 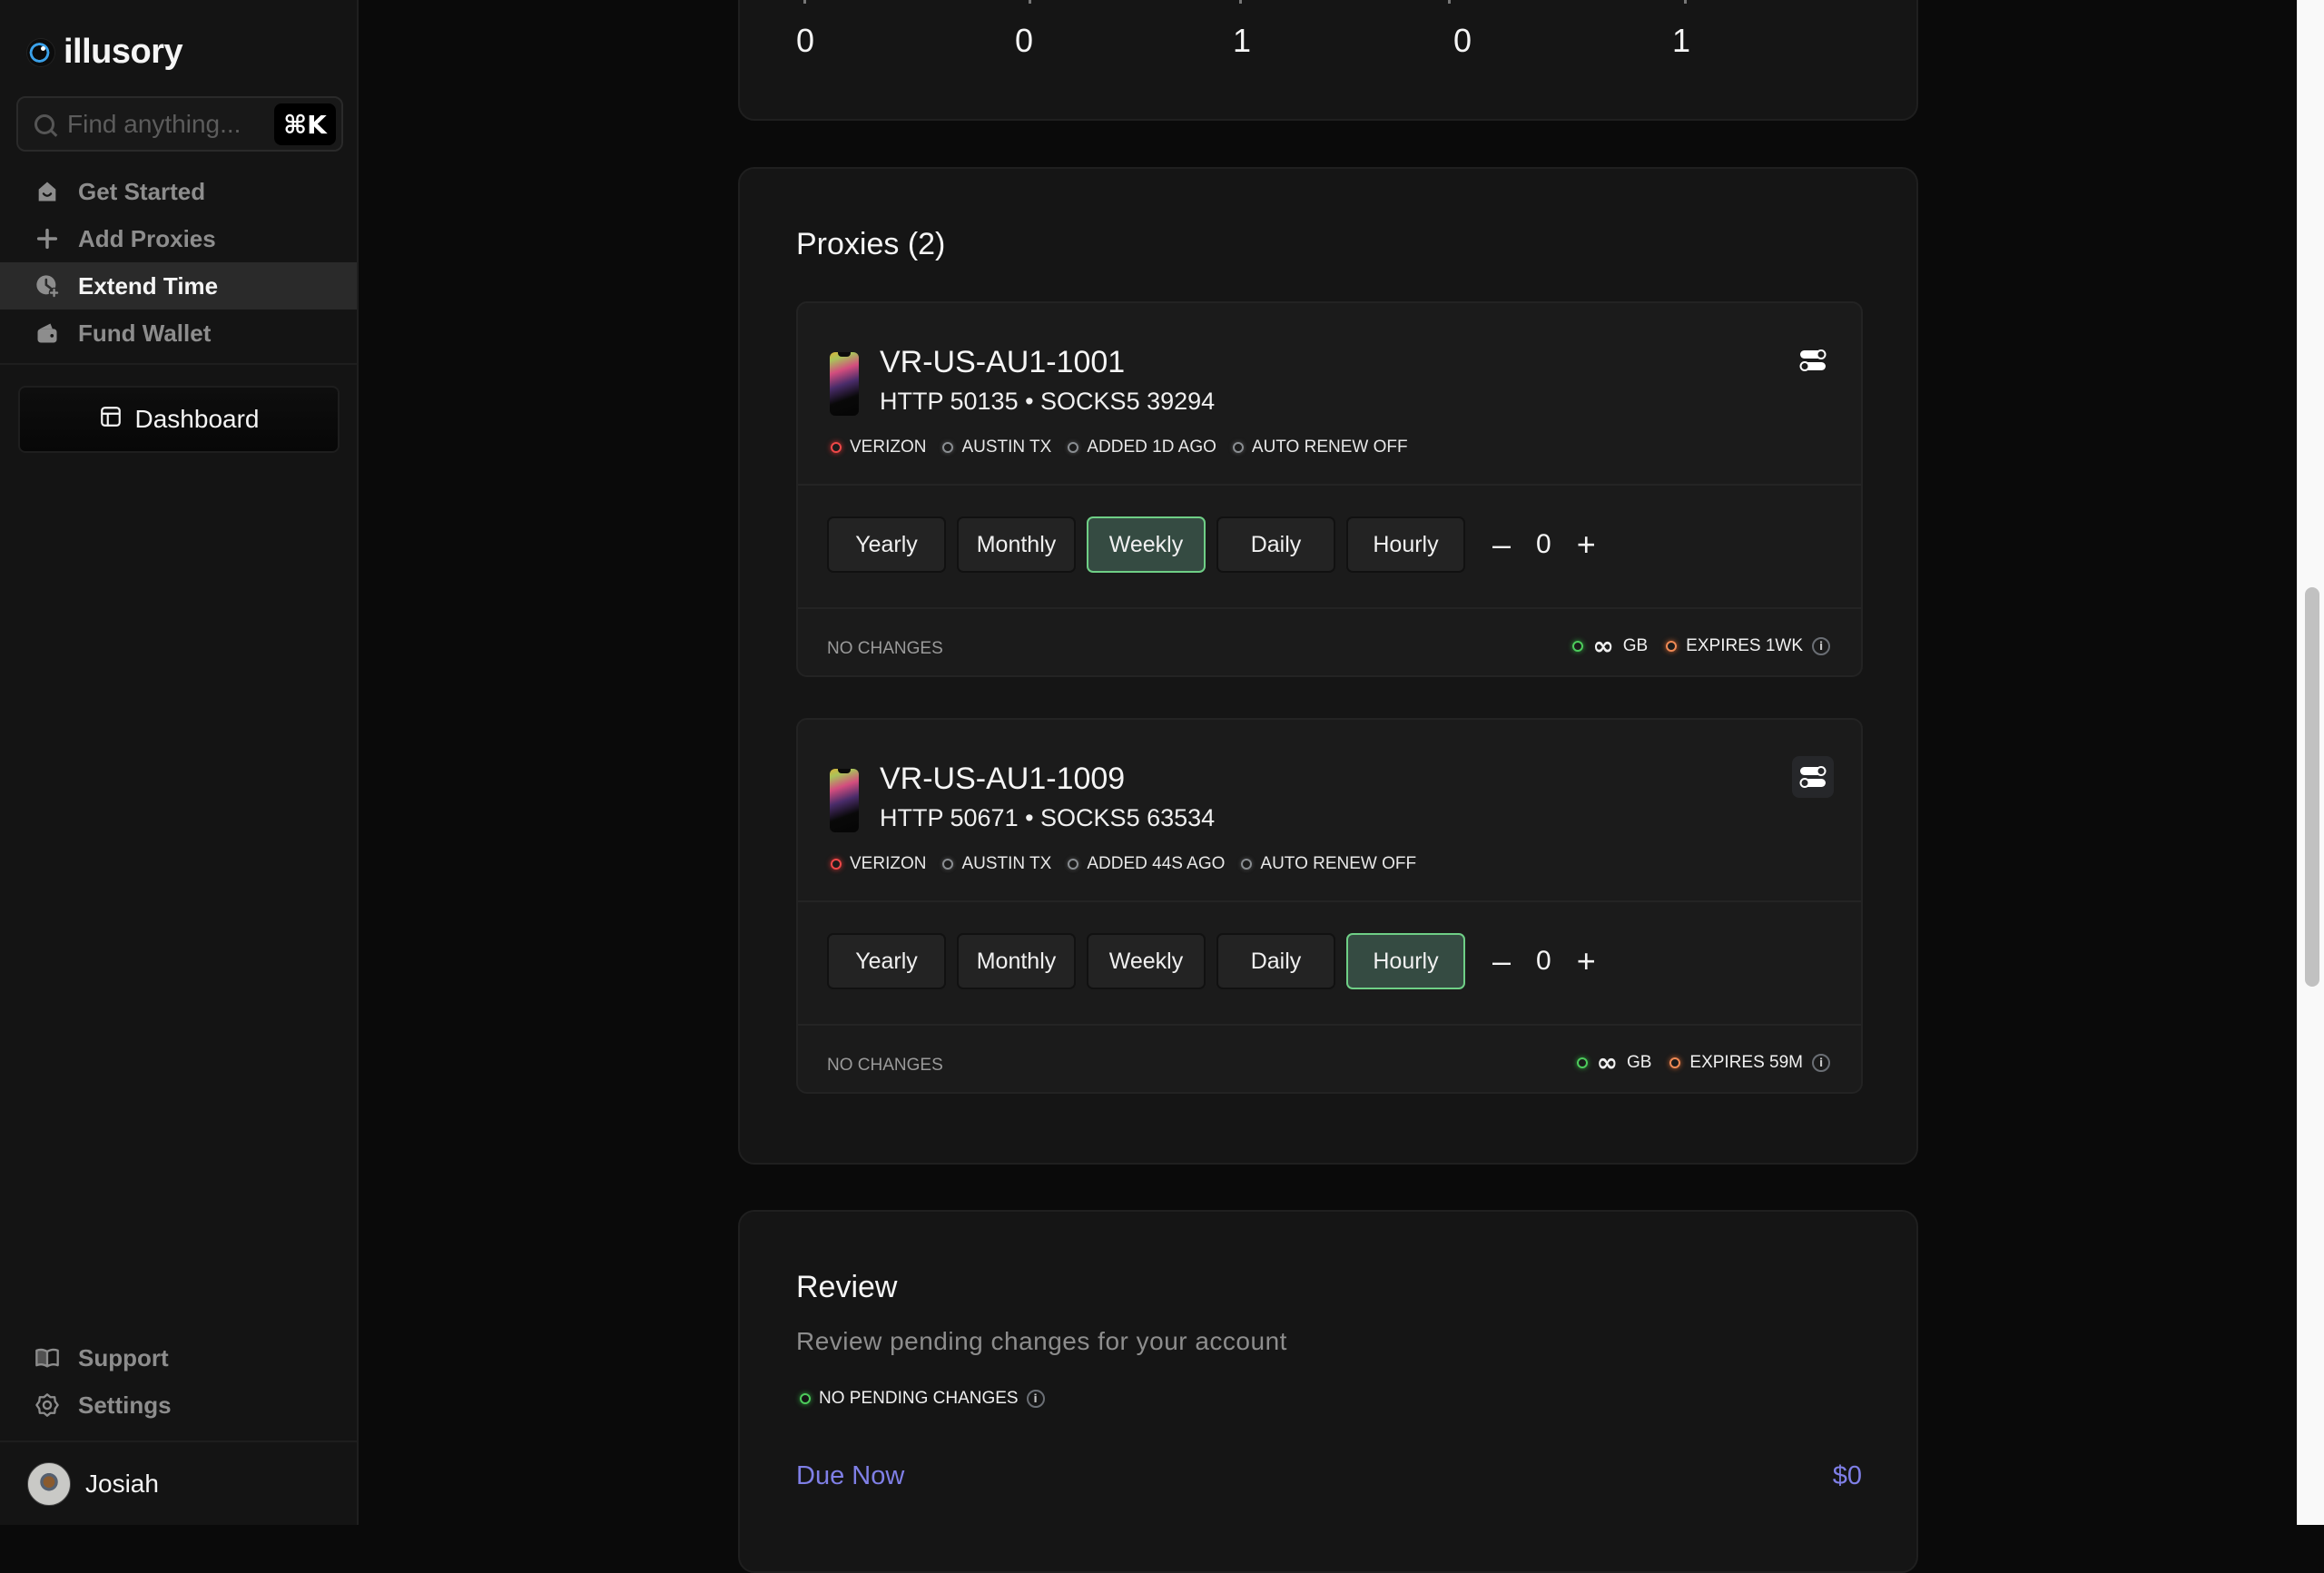 What do you see at coordinates (1681, 41) in the screenshot?
I see `stat-value: 1` at bounding box center [1681, 41].